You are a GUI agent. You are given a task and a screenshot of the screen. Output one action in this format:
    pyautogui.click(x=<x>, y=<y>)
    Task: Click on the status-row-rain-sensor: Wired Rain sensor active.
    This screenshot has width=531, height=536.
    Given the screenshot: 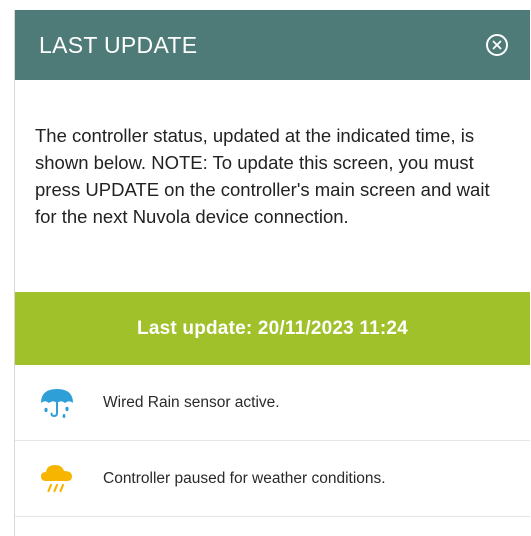 What is the action you would take?
    pyautogui.click(x=272, y=403)
    